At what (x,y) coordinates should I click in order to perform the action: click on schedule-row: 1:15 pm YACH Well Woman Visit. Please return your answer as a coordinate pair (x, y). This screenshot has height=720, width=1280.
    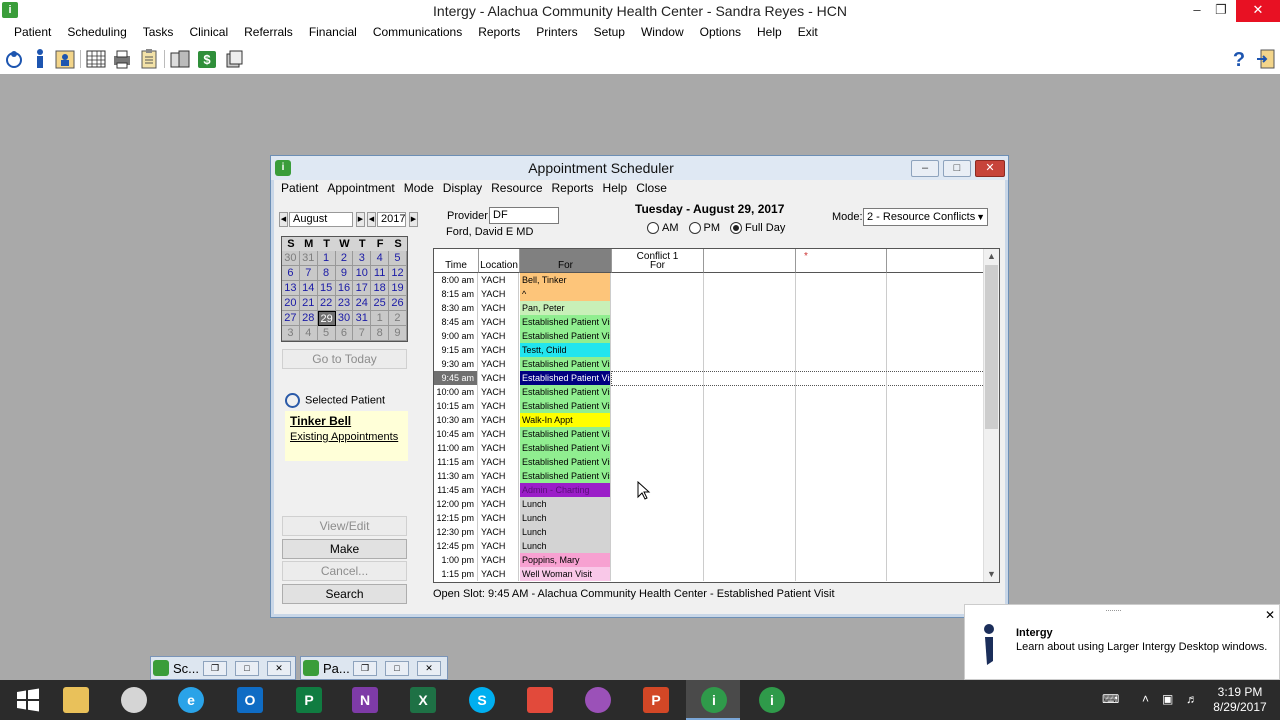
    Looking at the image, I should click on (709, 574).